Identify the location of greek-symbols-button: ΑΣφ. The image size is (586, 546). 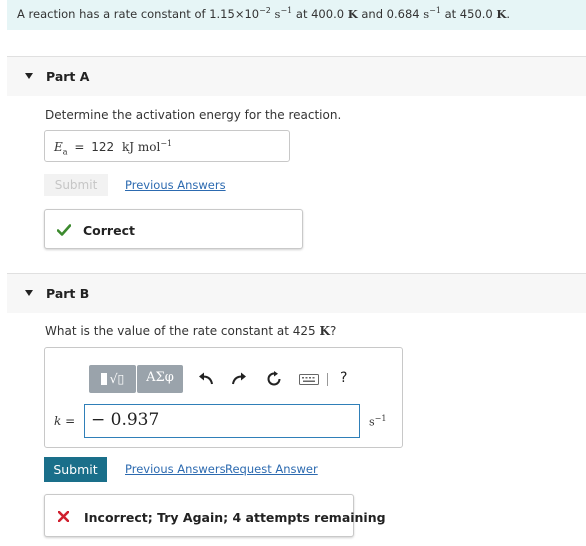
(160, 379).